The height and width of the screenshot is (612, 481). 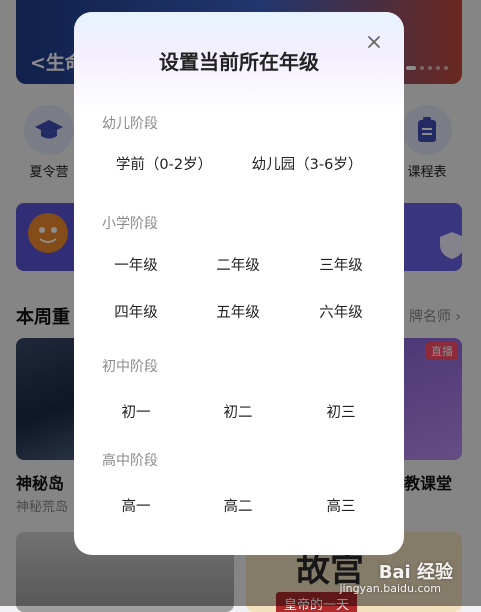 I want to click on grade-option-grade-1: 一年级, so click(x=136, y=264).